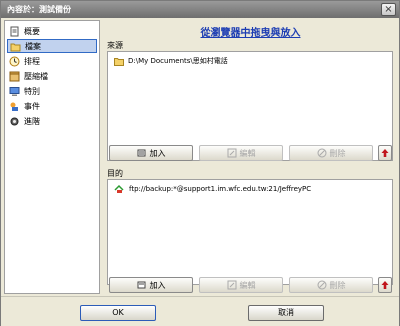  What do you see at coordinates (200, 311) in the screenshot?
I see `dialog-footer: OK 取消` at bounding box center [200, 311].